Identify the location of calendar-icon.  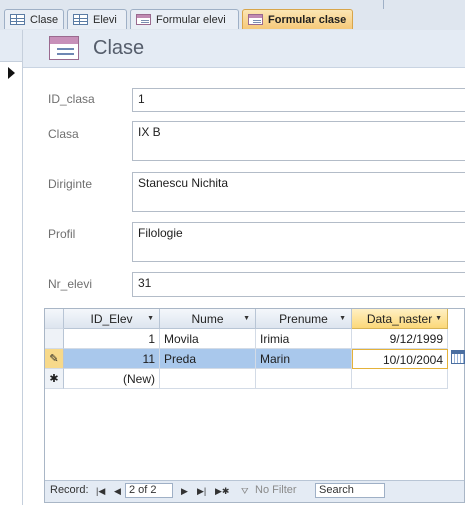
(458, 357).